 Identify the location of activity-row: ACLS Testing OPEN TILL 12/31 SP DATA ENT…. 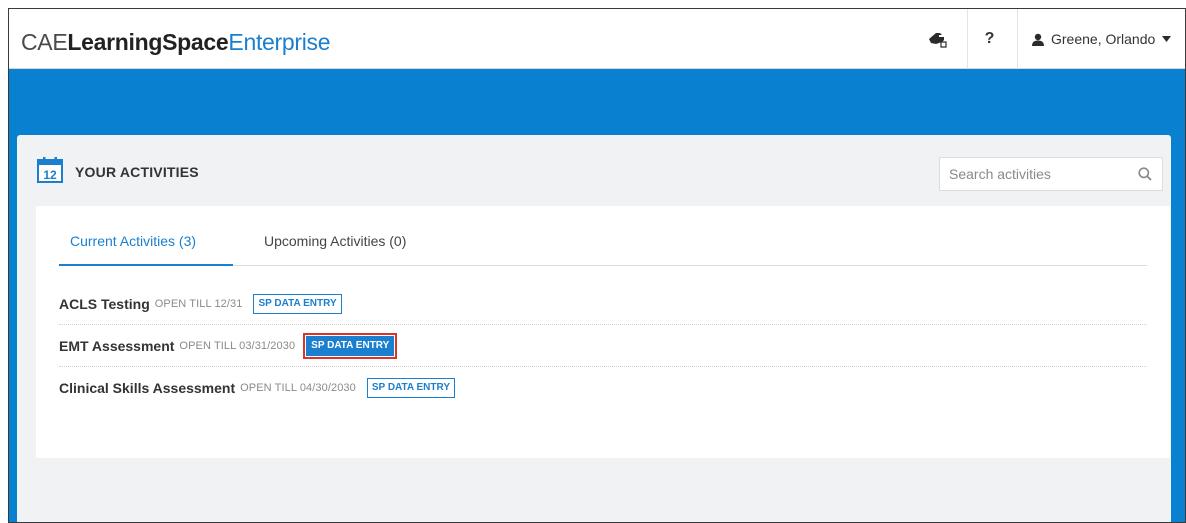
(603, 304).